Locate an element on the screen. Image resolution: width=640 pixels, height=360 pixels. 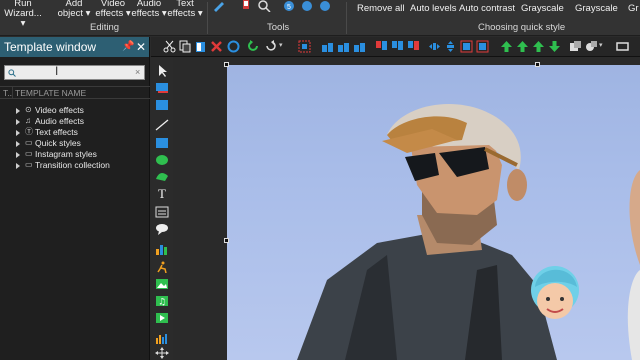
send-to-back-icon is located at coordinates (554, 46).